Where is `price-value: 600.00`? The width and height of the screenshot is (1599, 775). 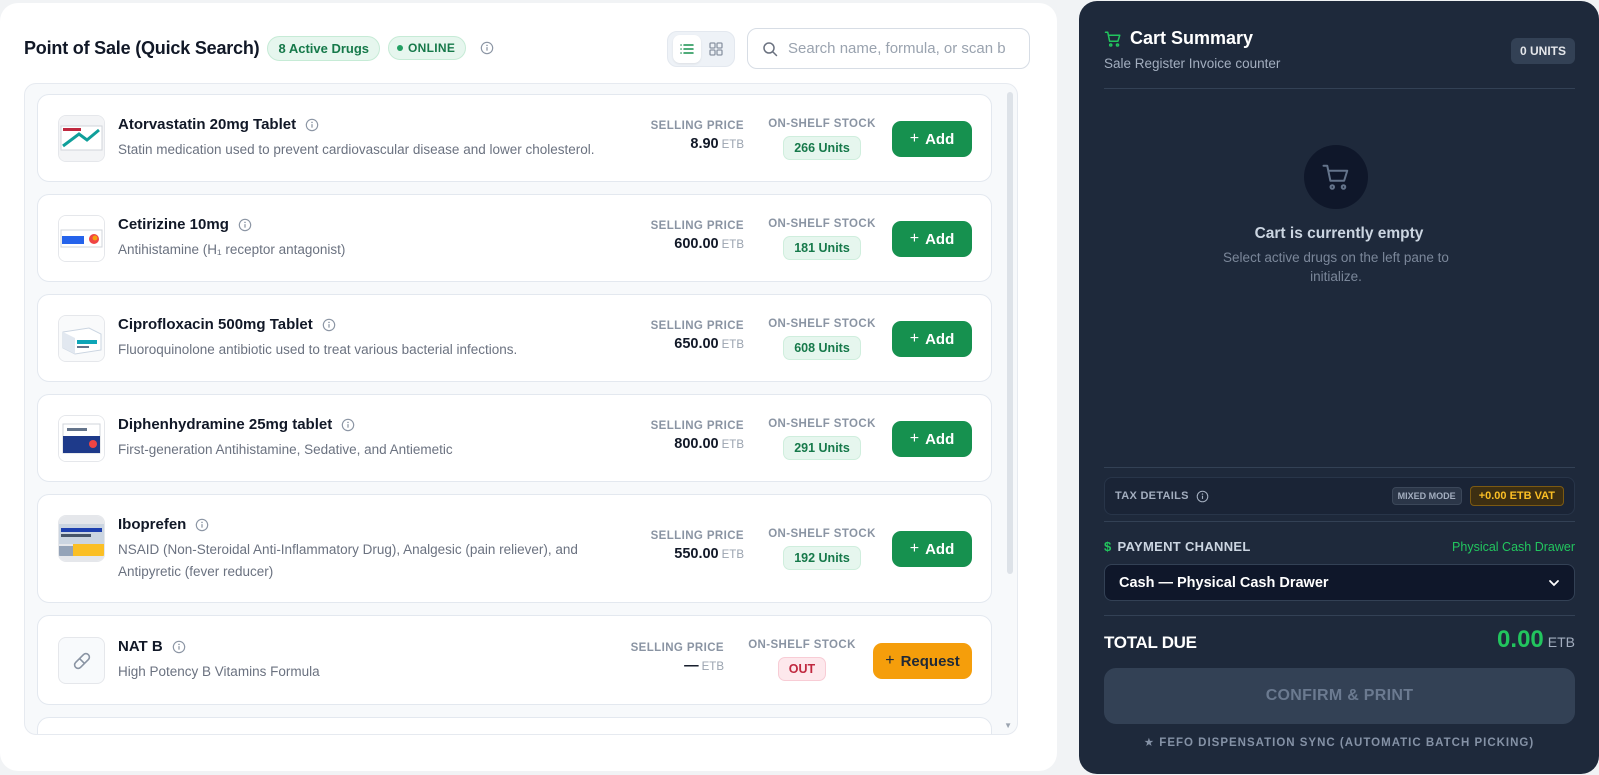
price-value: 600.00 is located at coordinates (696, 244).